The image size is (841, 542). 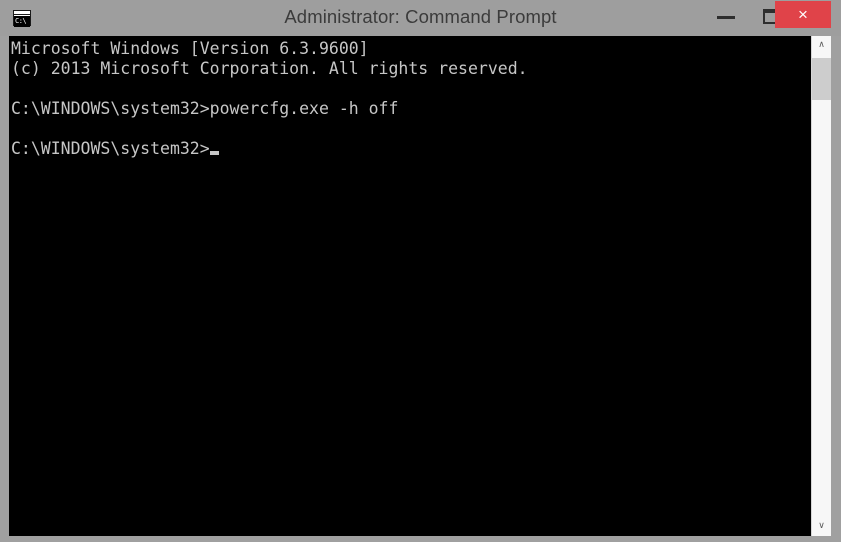 I want to click on minimize-icon, so click(x=726, y=17).